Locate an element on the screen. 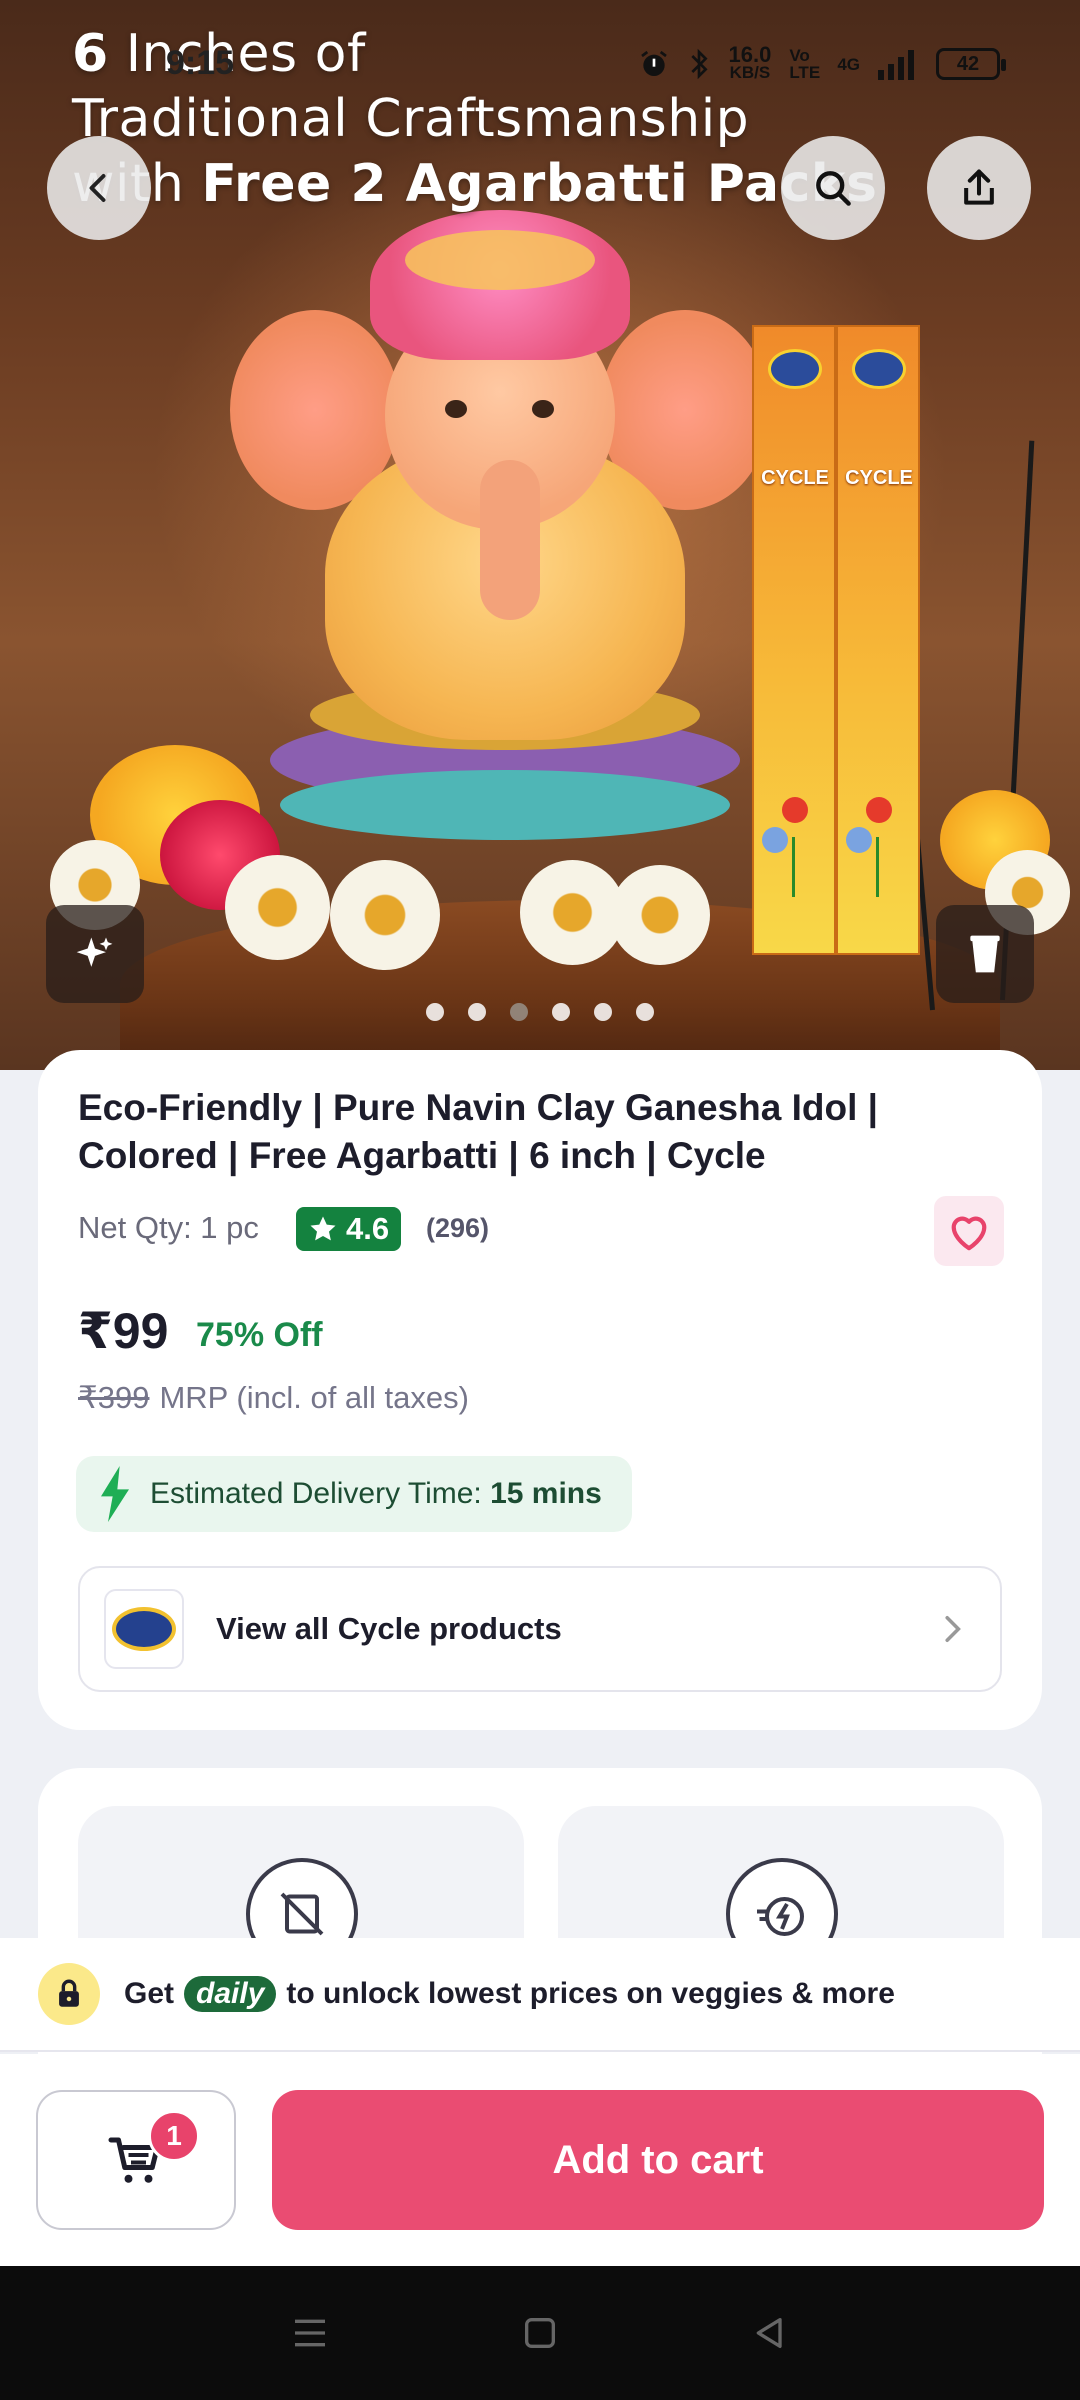 The height and width of the screenshot is (2400, 1080). search-icon is located at coordinates (833, 188).